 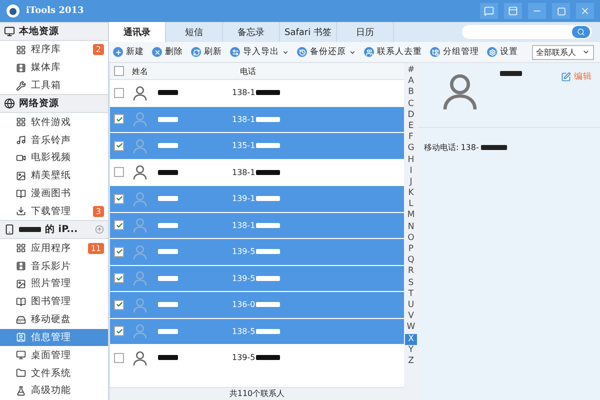 What do you see at coordinates (54, 85) in the screenshot?
I see `sidebar-item: 工具箱` at bounding box center [54, 85].